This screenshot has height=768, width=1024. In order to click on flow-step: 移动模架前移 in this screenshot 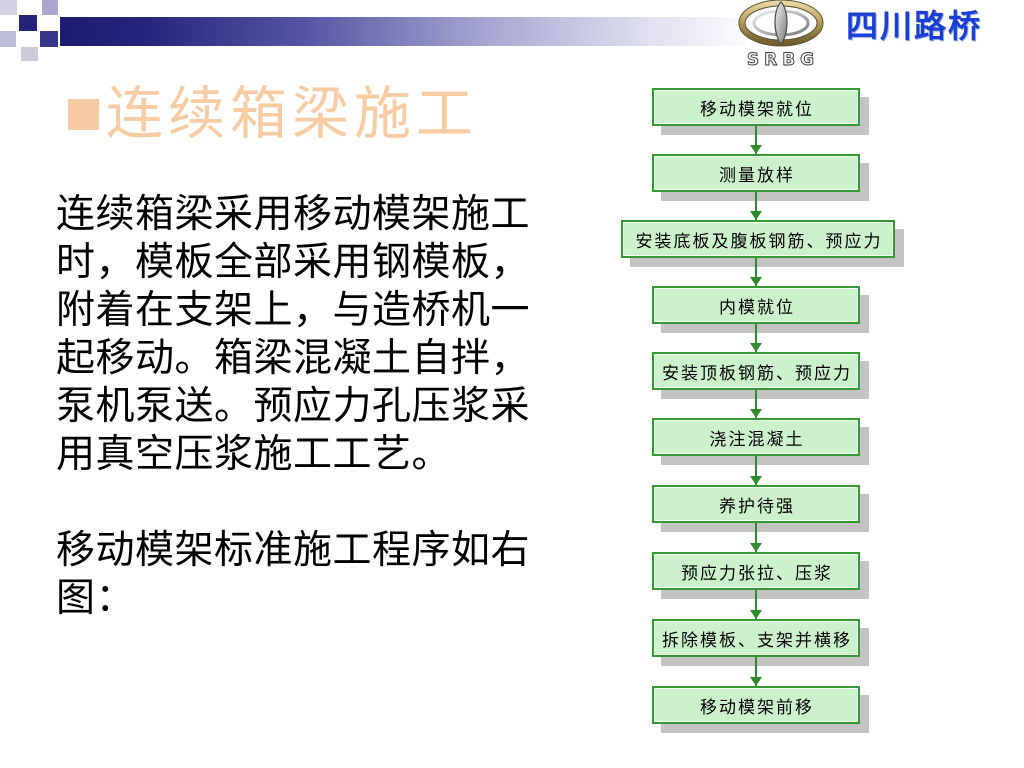, I will do `click(756, 705)`.